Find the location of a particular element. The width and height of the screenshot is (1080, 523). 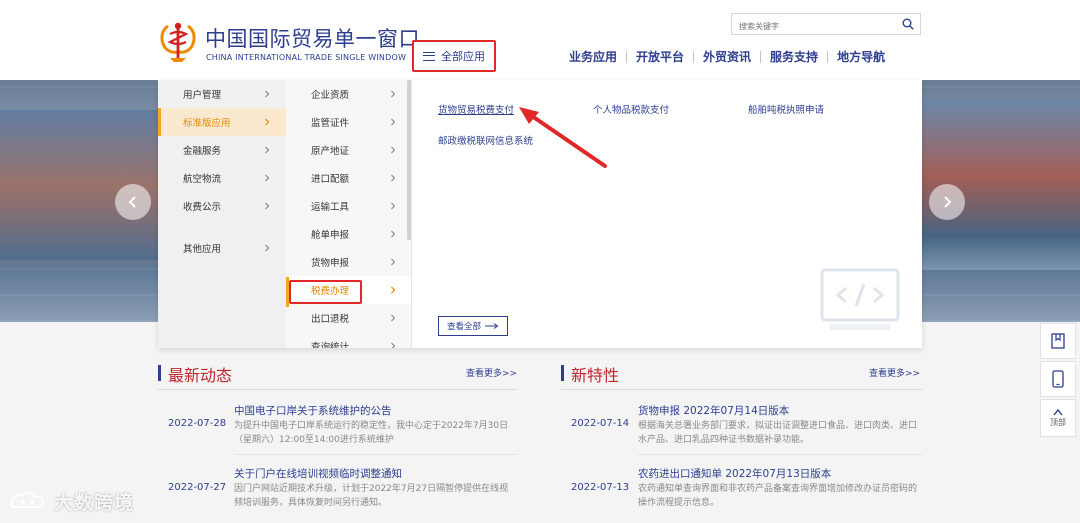

banner-next-button is located at coordinates (947, 202).